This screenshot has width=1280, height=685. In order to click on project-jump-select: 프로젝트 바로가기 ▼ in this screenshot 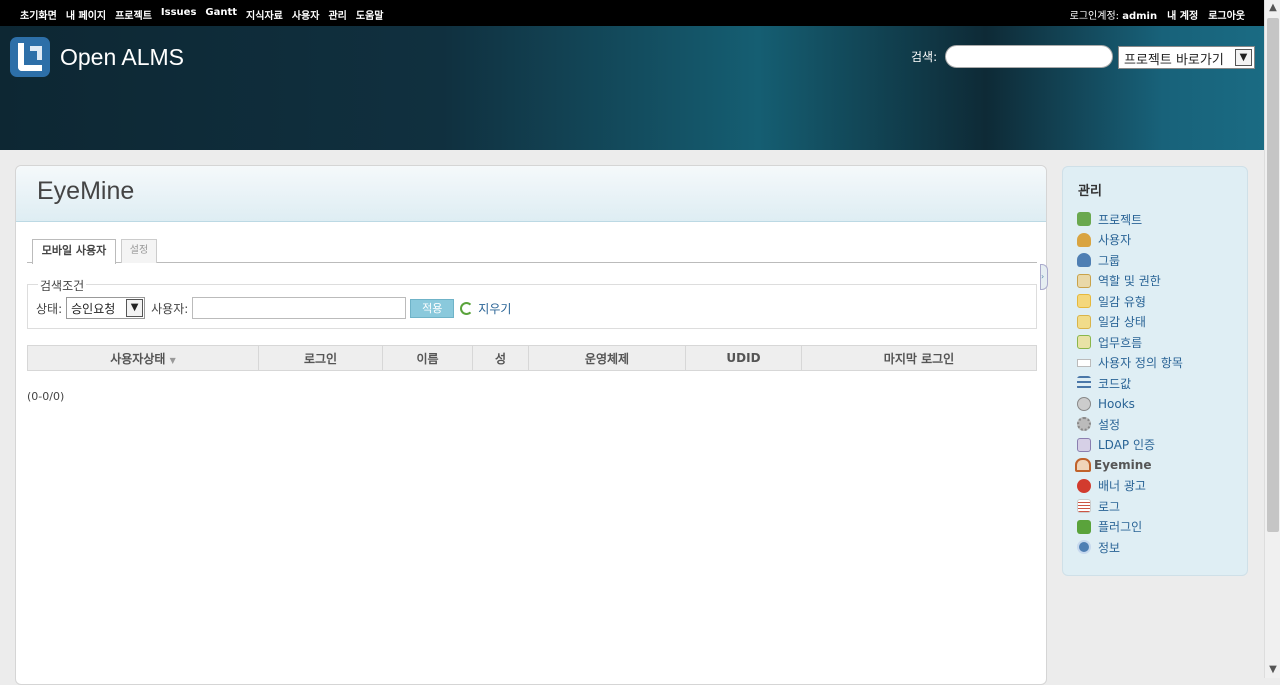, I will do `click(1186, 57)`.